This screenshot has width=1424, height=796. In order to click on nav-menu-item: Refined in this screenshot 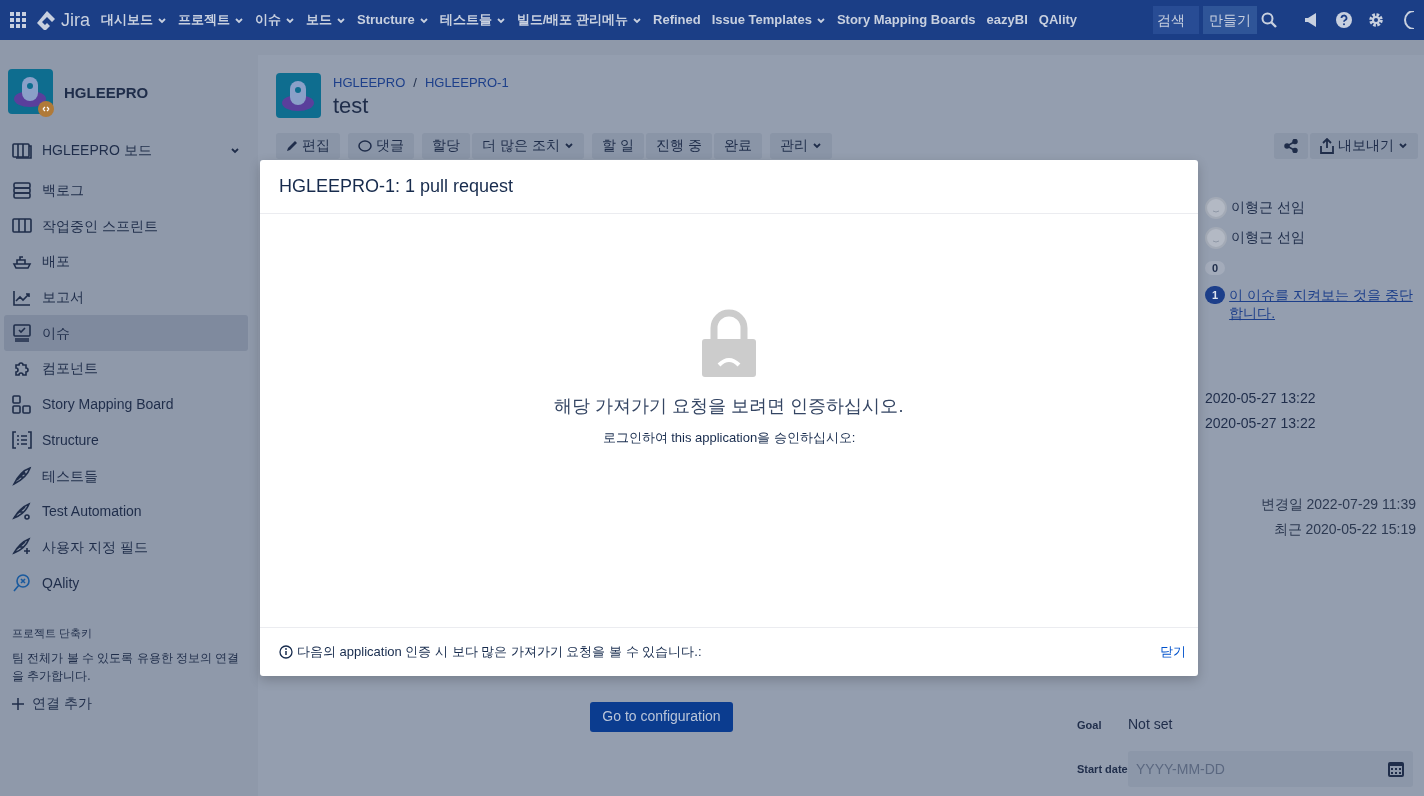, I will do `click(677, 20)`.